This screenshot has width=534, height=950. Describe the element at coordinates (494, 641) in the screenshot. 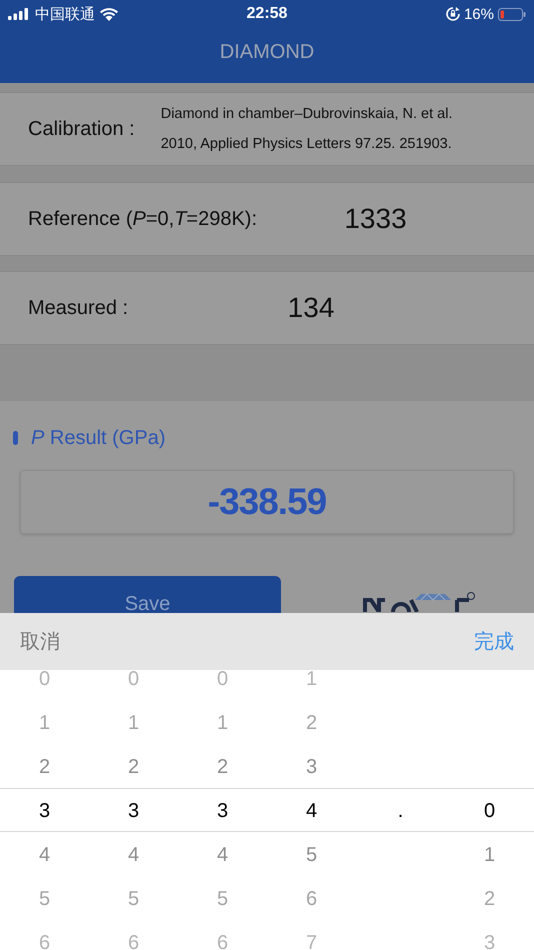

I see `done-button: 完成` at that location.